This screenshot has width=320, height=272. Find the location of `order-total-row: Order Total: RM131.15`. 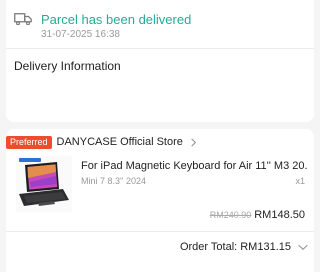

order-total-row: Order Total: RM131.15 is located at coordinates (244, 247).